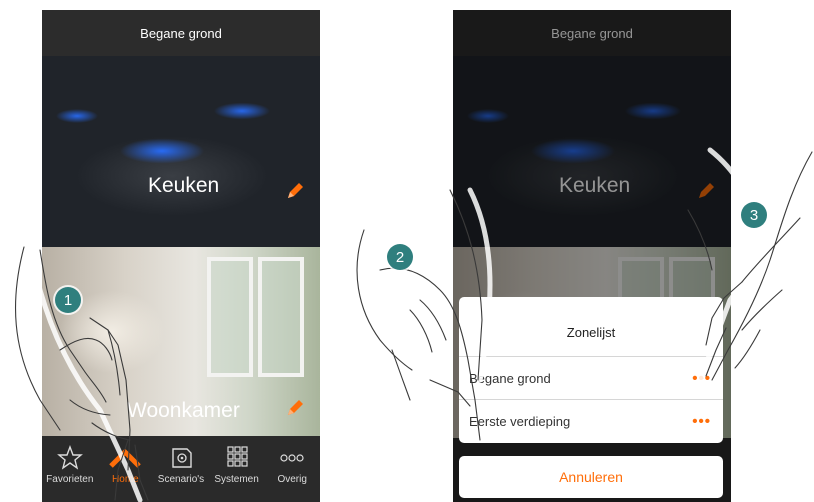 The image size is (814, 502). I want to click on tab-systems: Systemen, so click(237, 464).